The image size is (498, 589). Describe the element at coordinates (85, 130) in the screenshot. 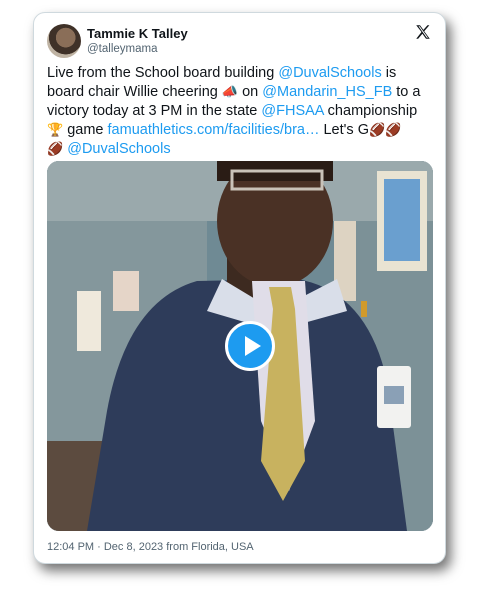

I see `tweet-text-run: game` at that location.